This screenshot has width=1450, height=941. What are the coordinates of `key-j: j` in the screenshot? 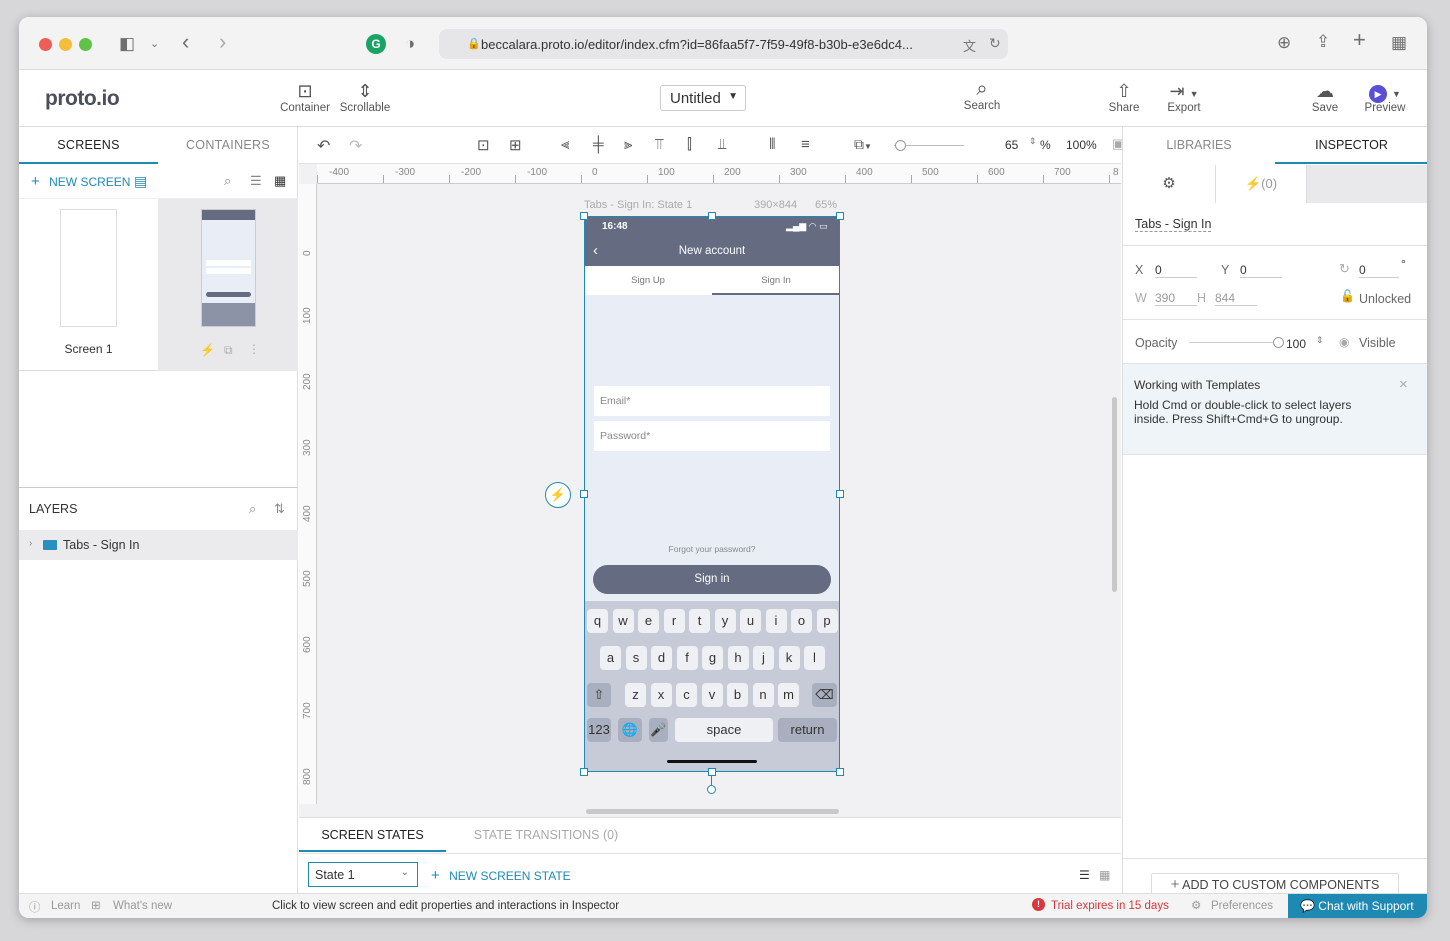 It's located at (763, 658).